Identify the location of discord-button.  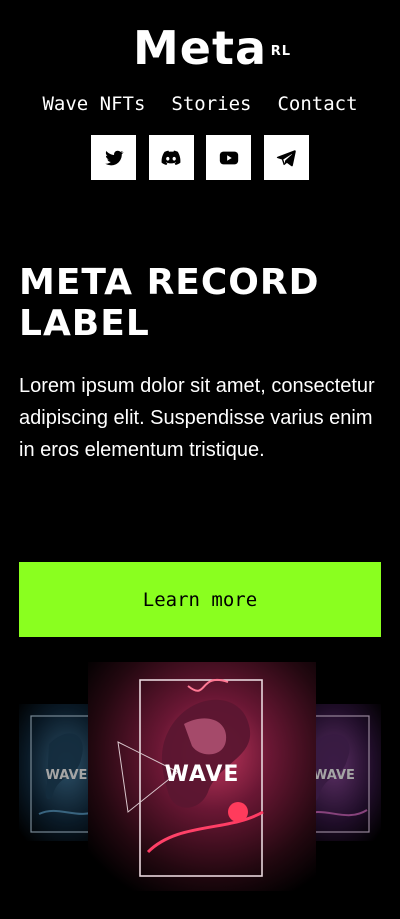
(171, 157).